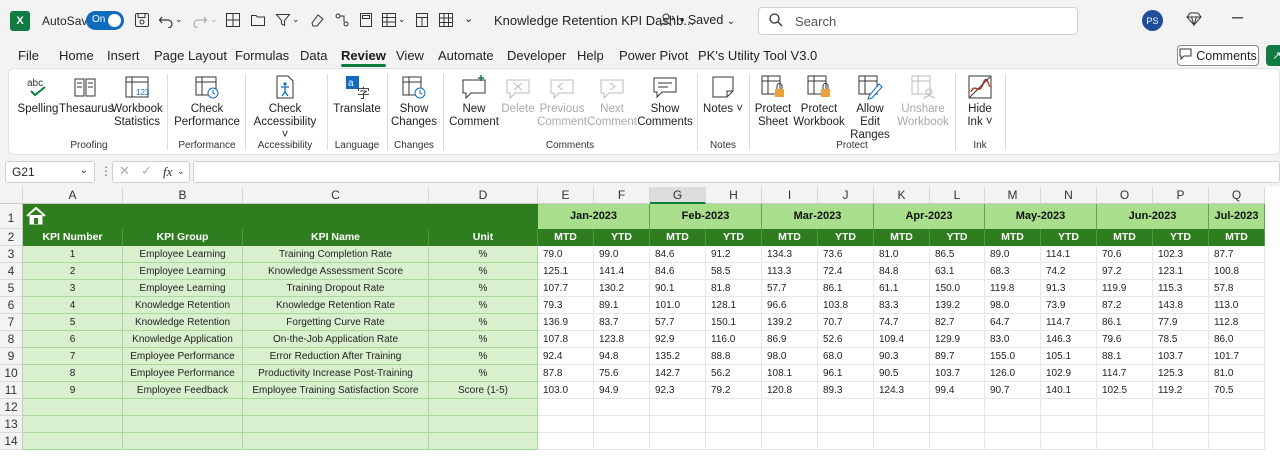  I want to click on search-box: Search, so click(918, 21).